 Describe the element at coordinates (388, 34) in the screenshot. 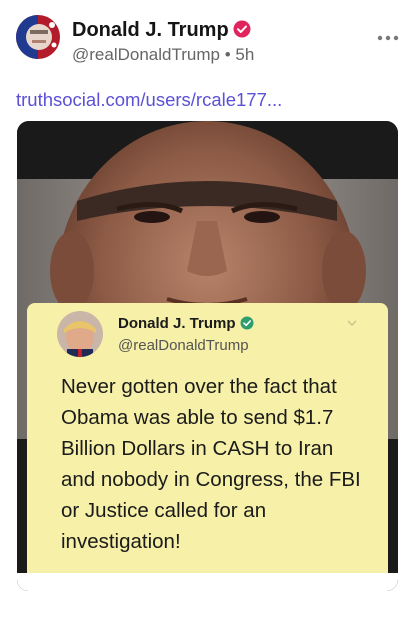

I see `more-options-button` at that location.